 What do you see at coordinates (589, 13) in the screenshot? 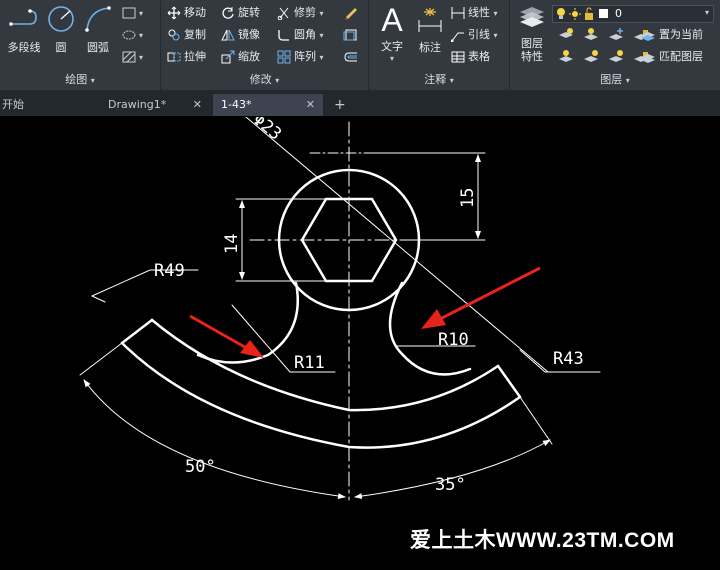
I see `layer-unlock-icon` at bounding box center [589, 13].